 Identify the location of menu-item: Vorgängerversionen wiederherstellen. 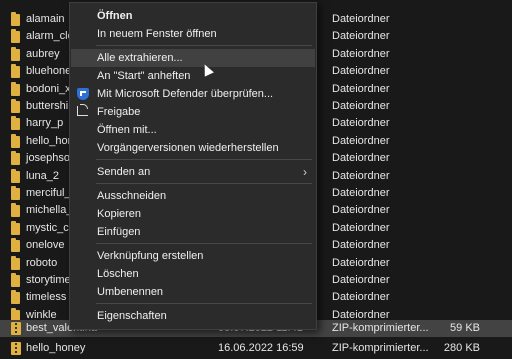
(193, 148).